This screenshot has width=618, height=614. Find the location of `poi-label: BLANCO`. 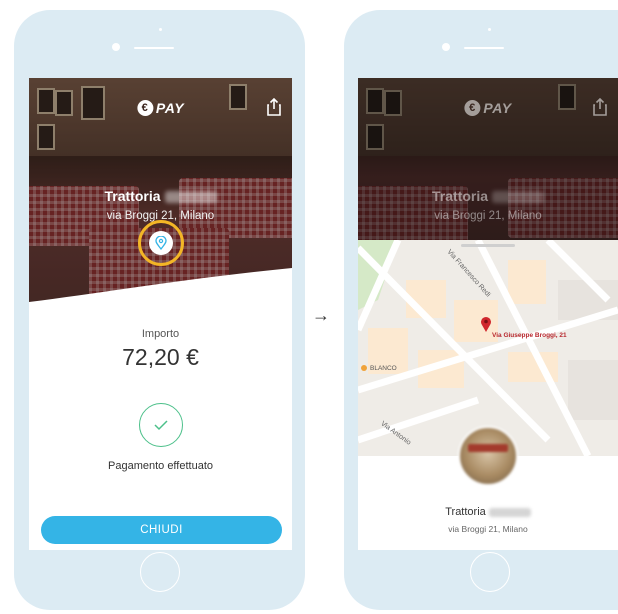

poi-label: BLANCO is located at coordinates (379, 368).